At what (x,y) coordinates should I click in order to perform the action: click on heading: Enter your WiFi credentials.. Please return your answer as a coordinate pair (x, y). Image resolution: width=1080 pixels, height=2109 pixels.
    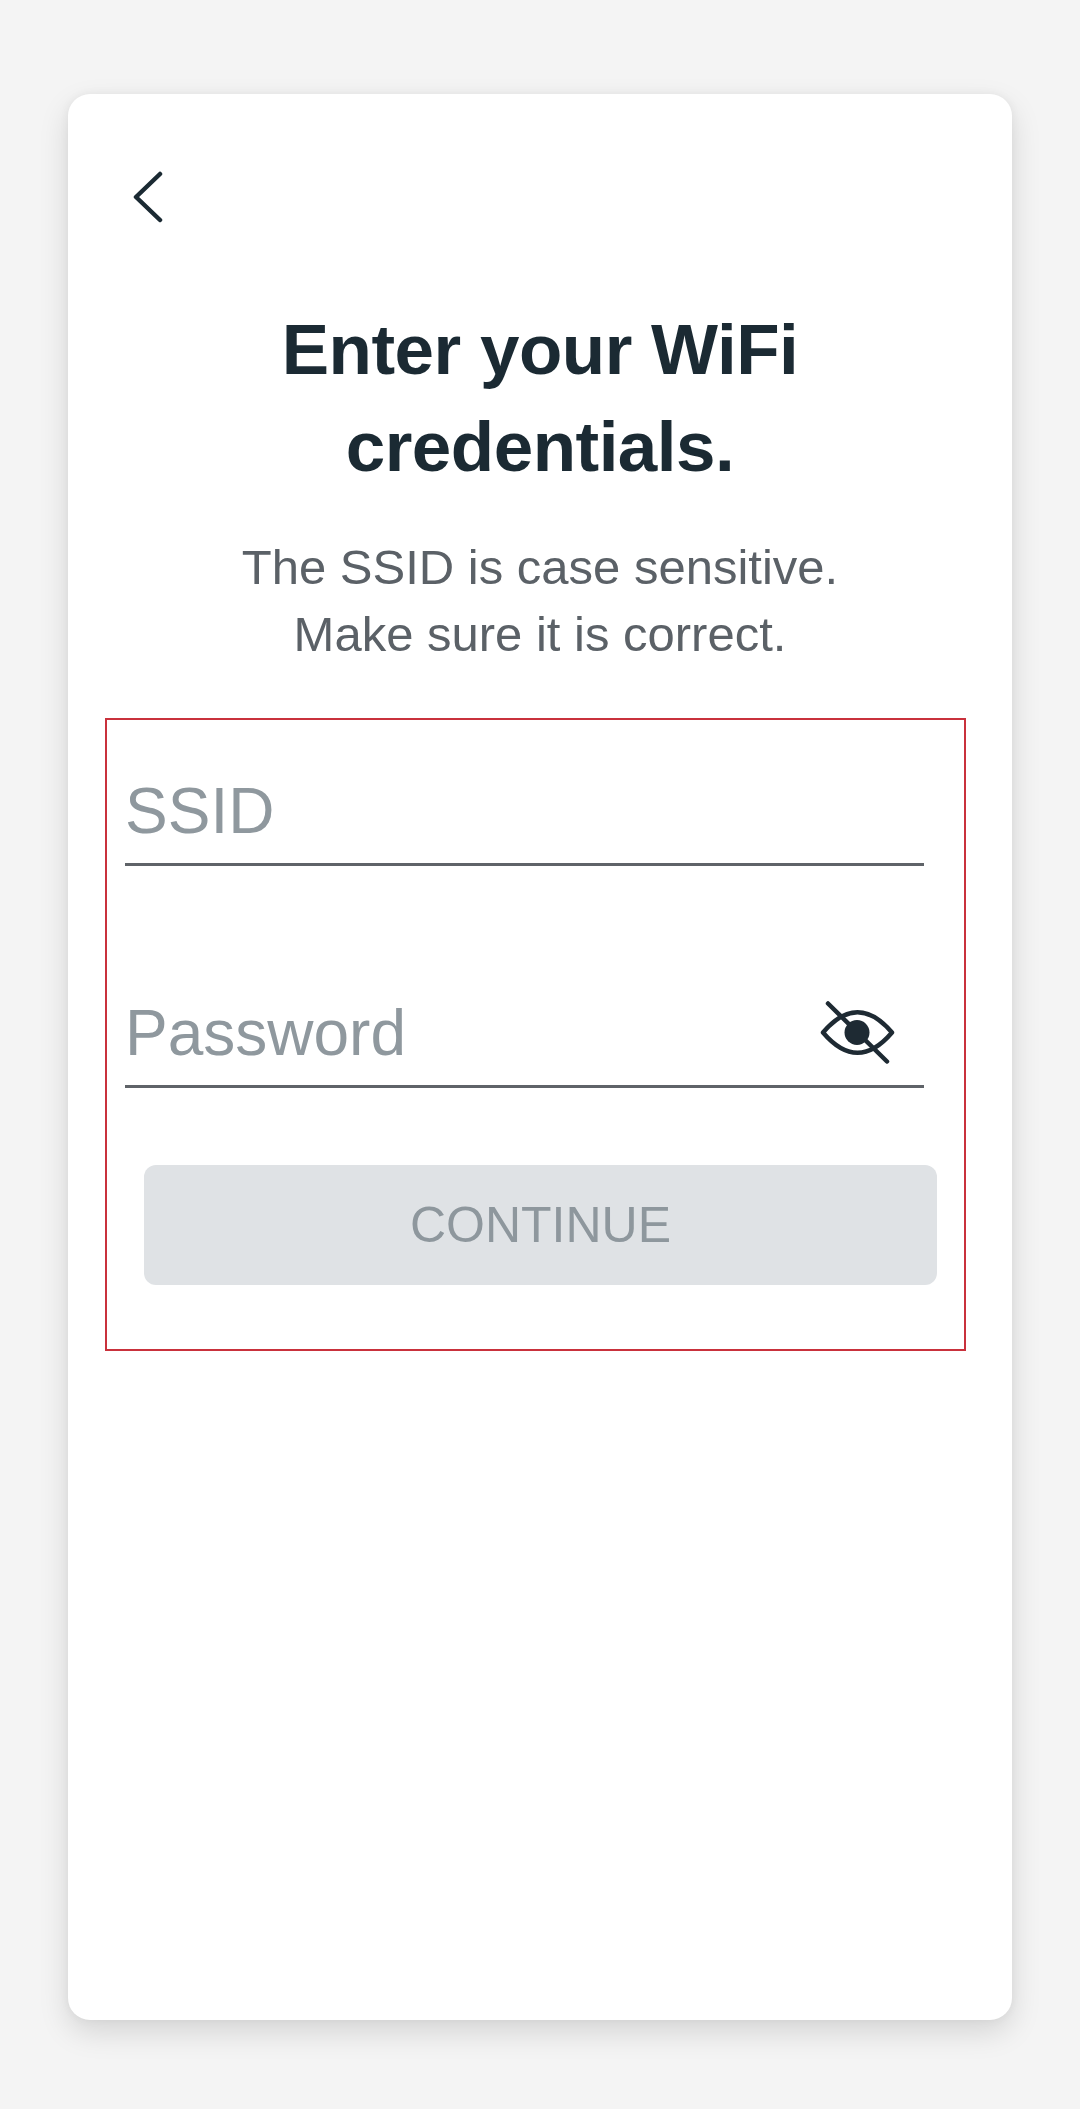
    Looking at the image, I should click on (540, 398).